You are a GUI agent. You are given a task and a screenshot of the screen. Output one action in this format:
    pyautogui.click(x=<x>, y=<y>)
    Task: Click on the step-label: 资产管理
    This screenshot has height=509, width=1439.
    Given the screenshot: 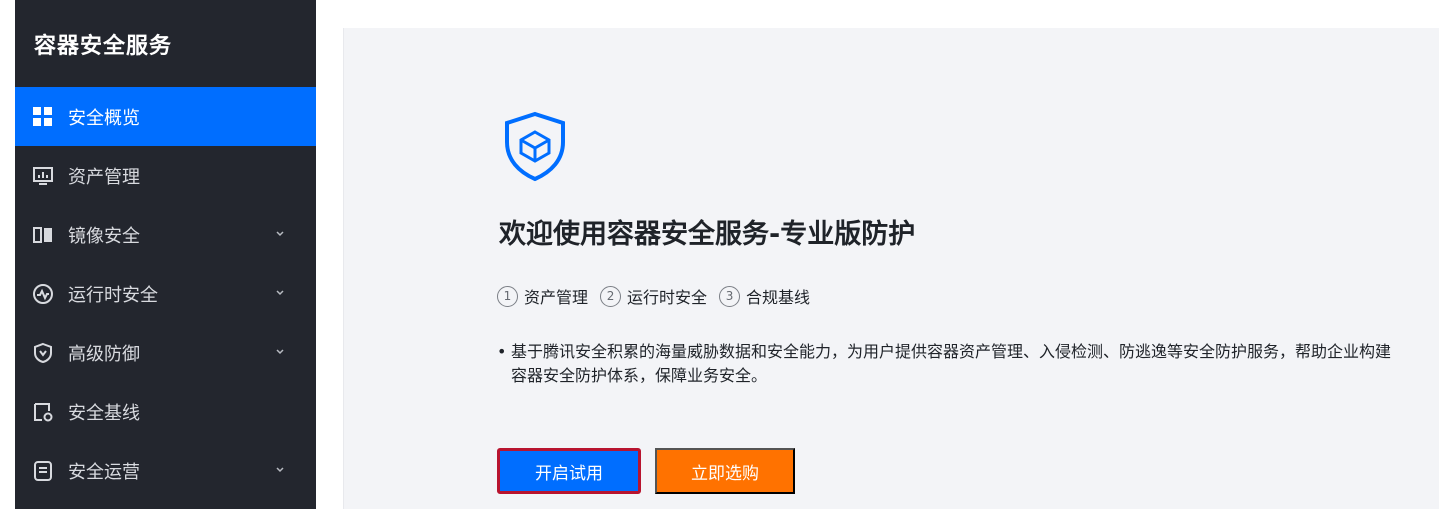 What is the action you would take?
    pyautogui.click(x=556, y=297)
    